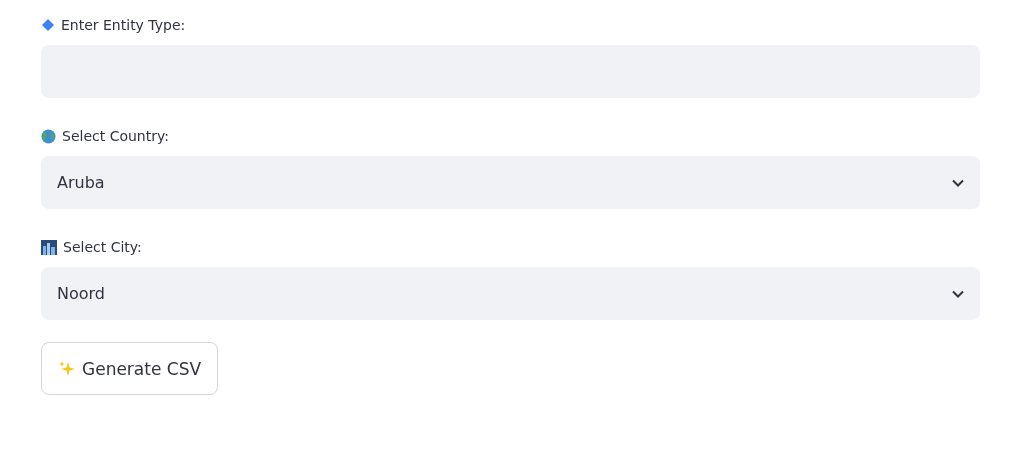 The image size is (1024, 473). I want to click on field-label: Select Country:, so click(115, 136).